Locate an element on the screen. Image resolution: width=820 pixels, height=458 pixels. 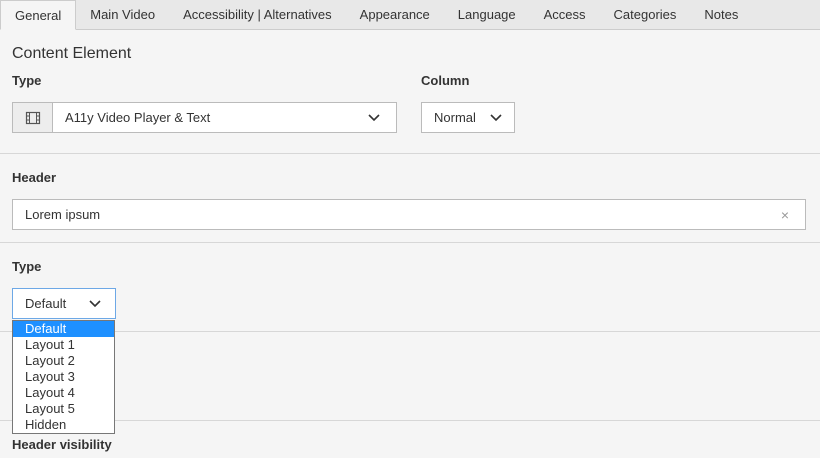
film-icon is located at coordinates (33, 117).